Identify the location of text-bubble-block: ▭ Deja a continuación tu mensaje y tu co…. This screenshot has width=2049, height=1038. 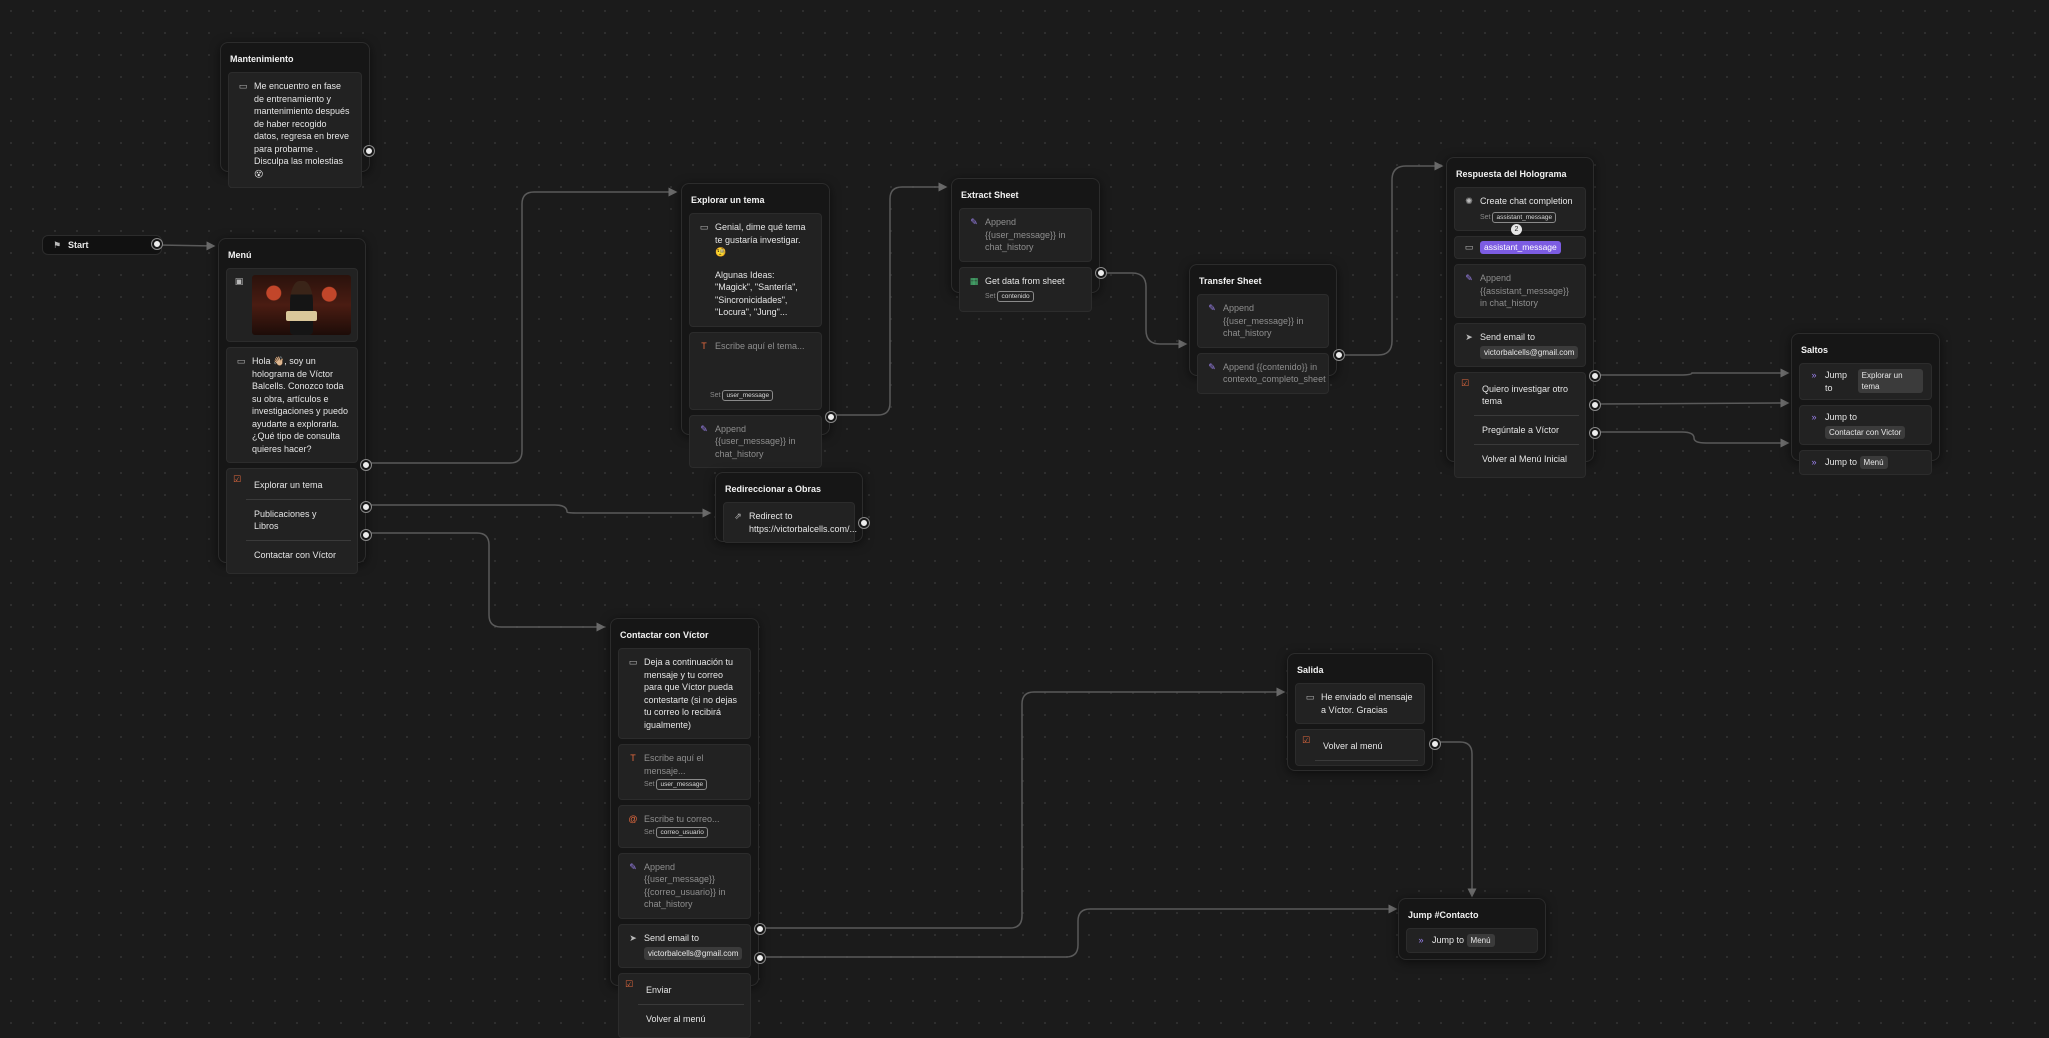
(684, 693).